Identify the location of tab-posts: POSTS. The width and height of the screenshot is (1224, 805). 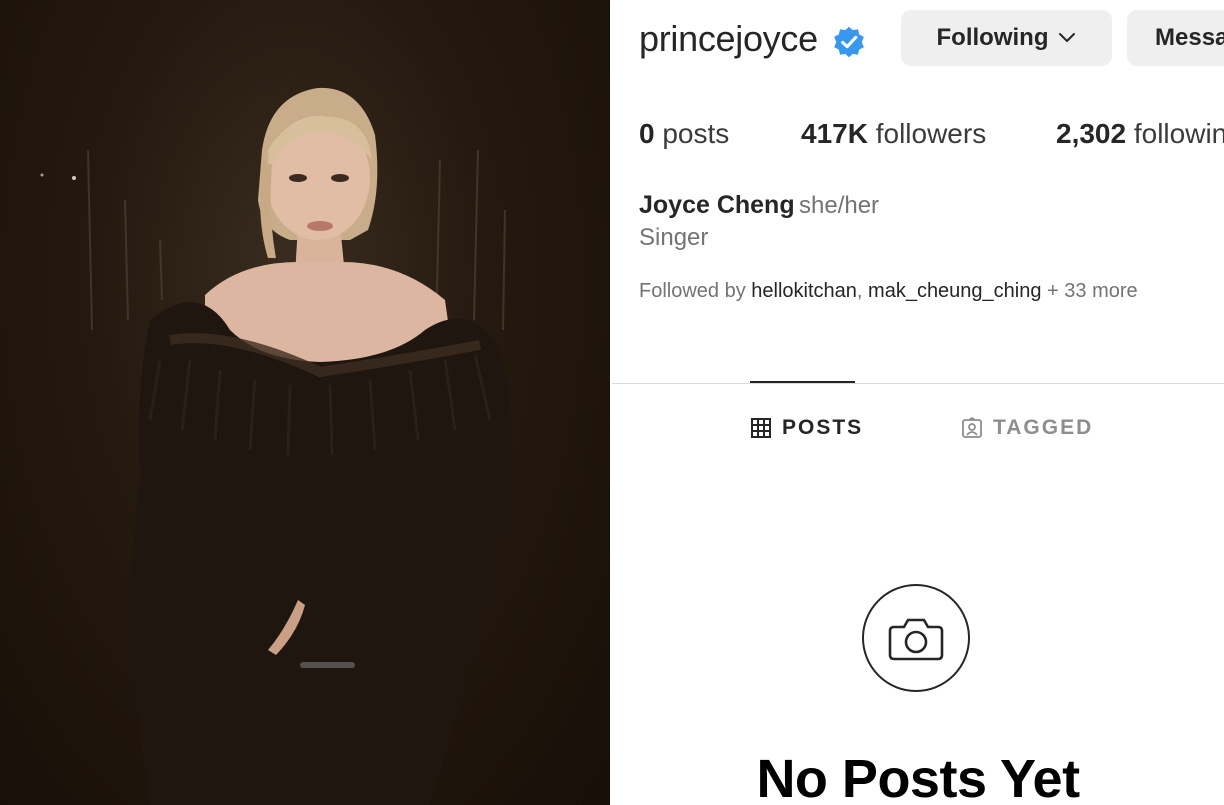
(806, 428).